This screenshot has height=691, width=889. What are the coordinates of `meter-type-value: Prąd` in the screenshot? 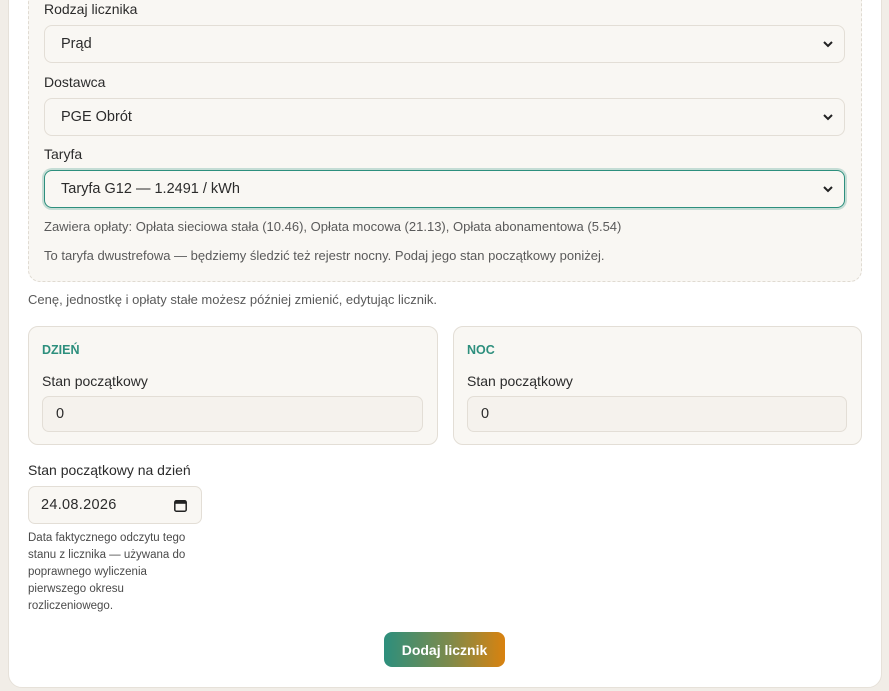 It's located at (76, 44).